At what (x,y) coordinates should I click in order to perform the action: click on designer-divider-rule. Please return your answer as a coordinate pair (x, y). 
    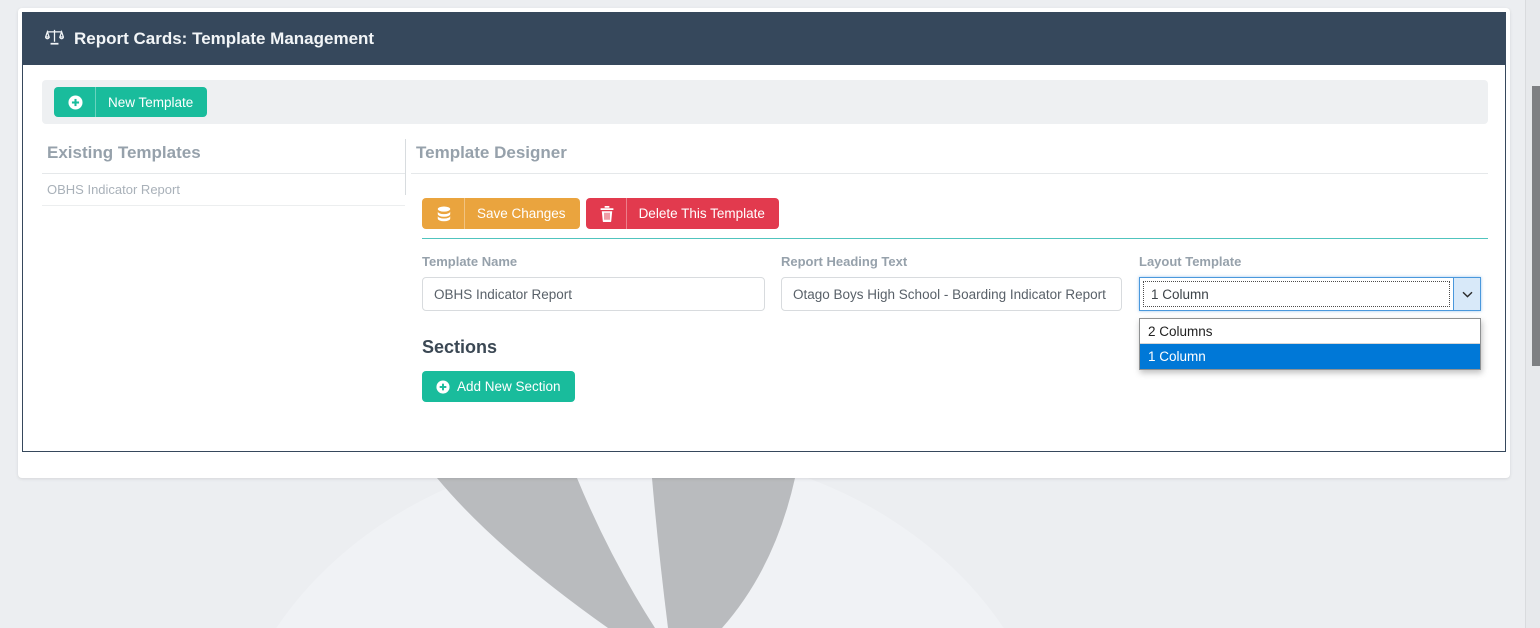
    Looking at the image, I should click on (955, 238).